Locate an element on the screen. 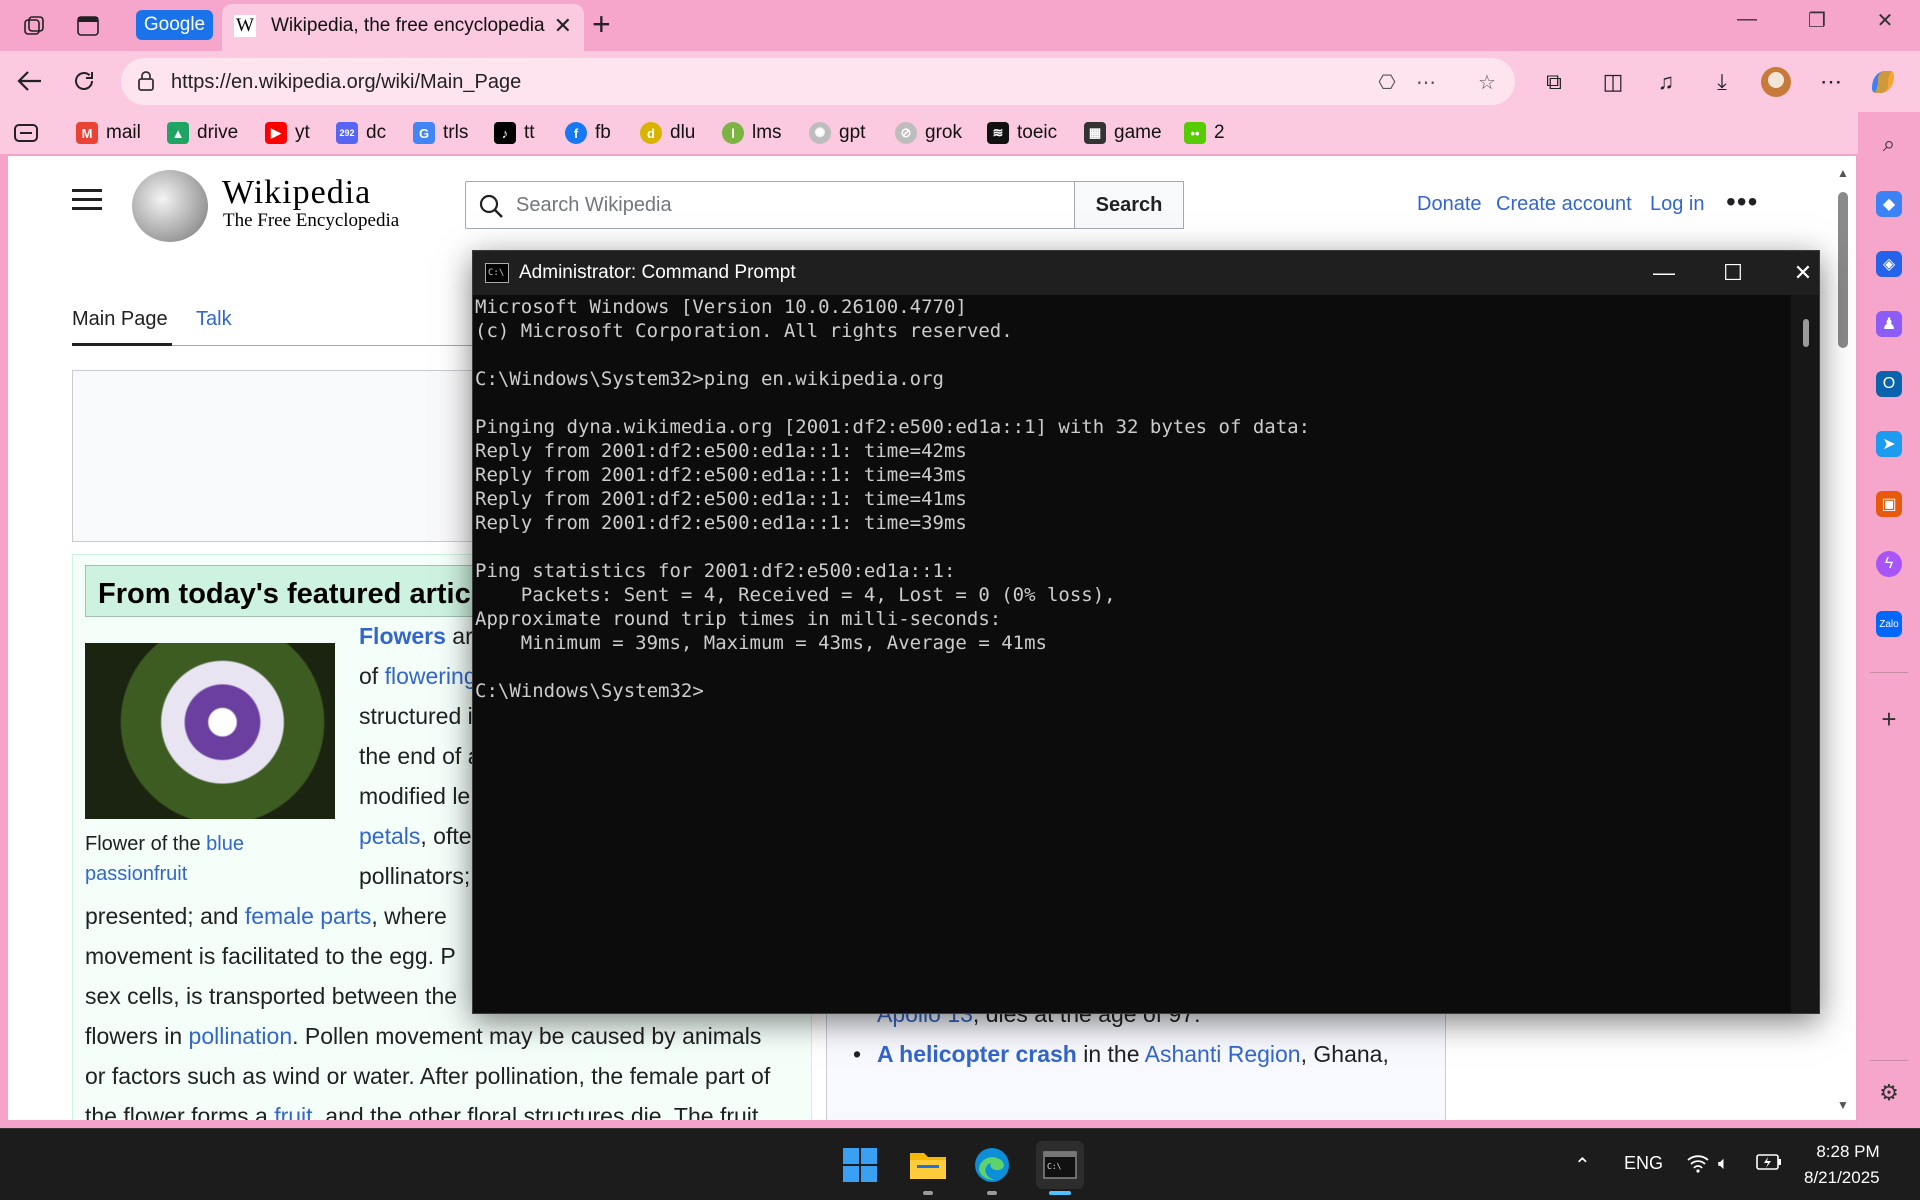 The image size is (1920, 1200). sidebar-tools-icon: ▣ is located at coordinates (1889, 504).